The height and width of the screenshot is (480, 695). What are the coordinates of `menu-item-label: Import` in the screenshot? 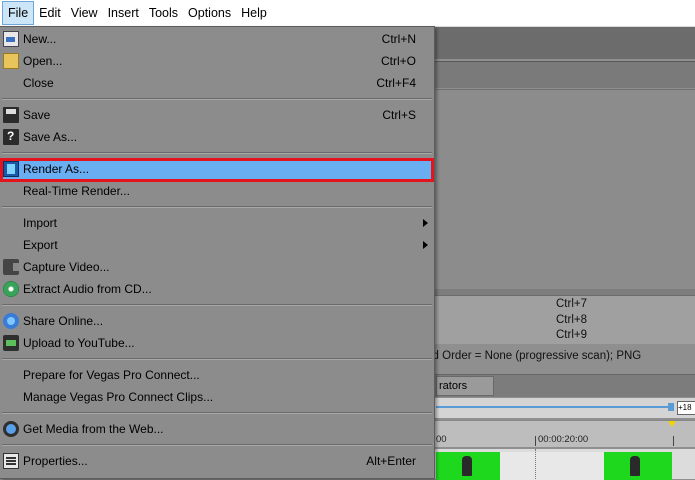 It's located at (40, 223).